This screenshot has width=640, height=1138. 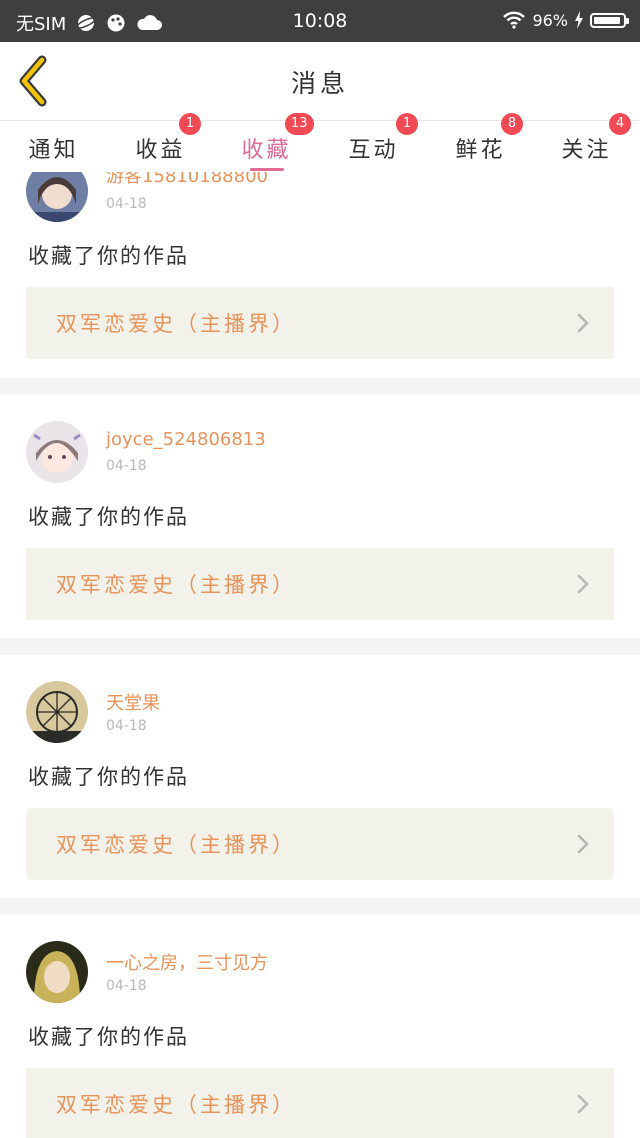 I want to click on status-right: 96%, so click(x=565, y=20).